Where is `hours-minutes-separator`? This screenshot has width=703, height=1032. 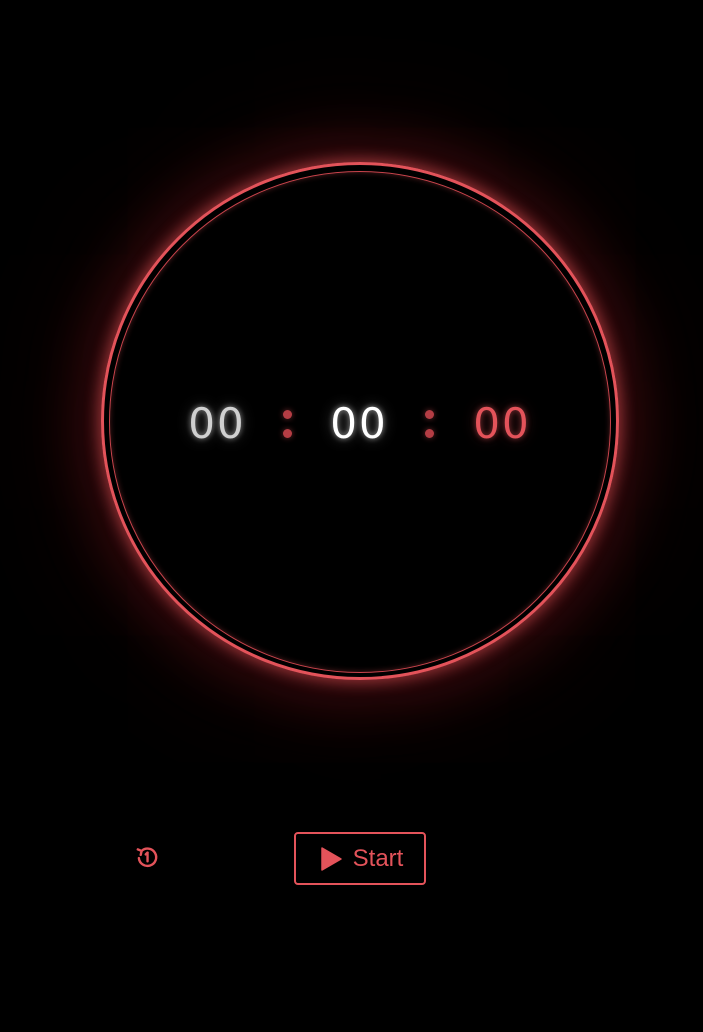 hours-minutes-separator is located at coordinates (288, 425).